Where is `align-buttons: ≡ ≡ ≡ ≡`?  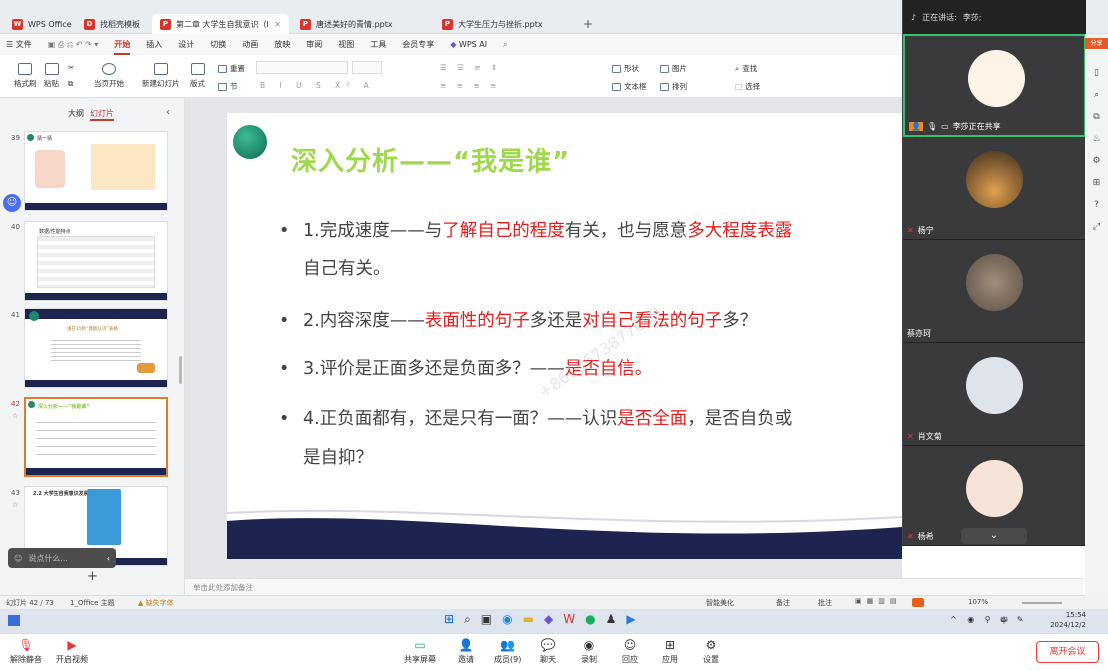 align-buttons: ≡ ≡ ≡ ≡ is located at coordinates (470, 85).